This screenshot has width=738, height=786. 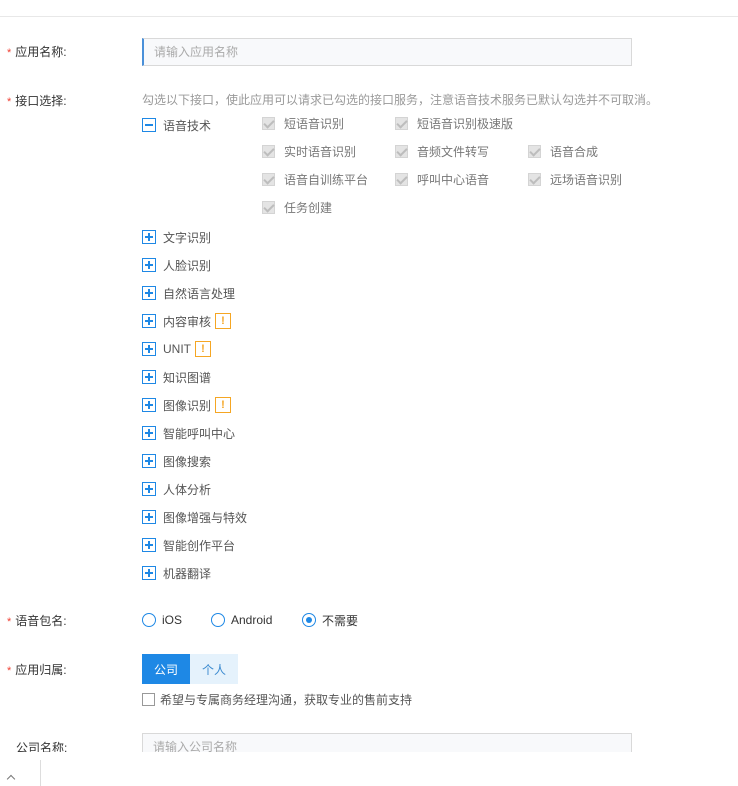 I want to click on group-knowledge-graph: 知识图谱, so click(x=176, y=377).